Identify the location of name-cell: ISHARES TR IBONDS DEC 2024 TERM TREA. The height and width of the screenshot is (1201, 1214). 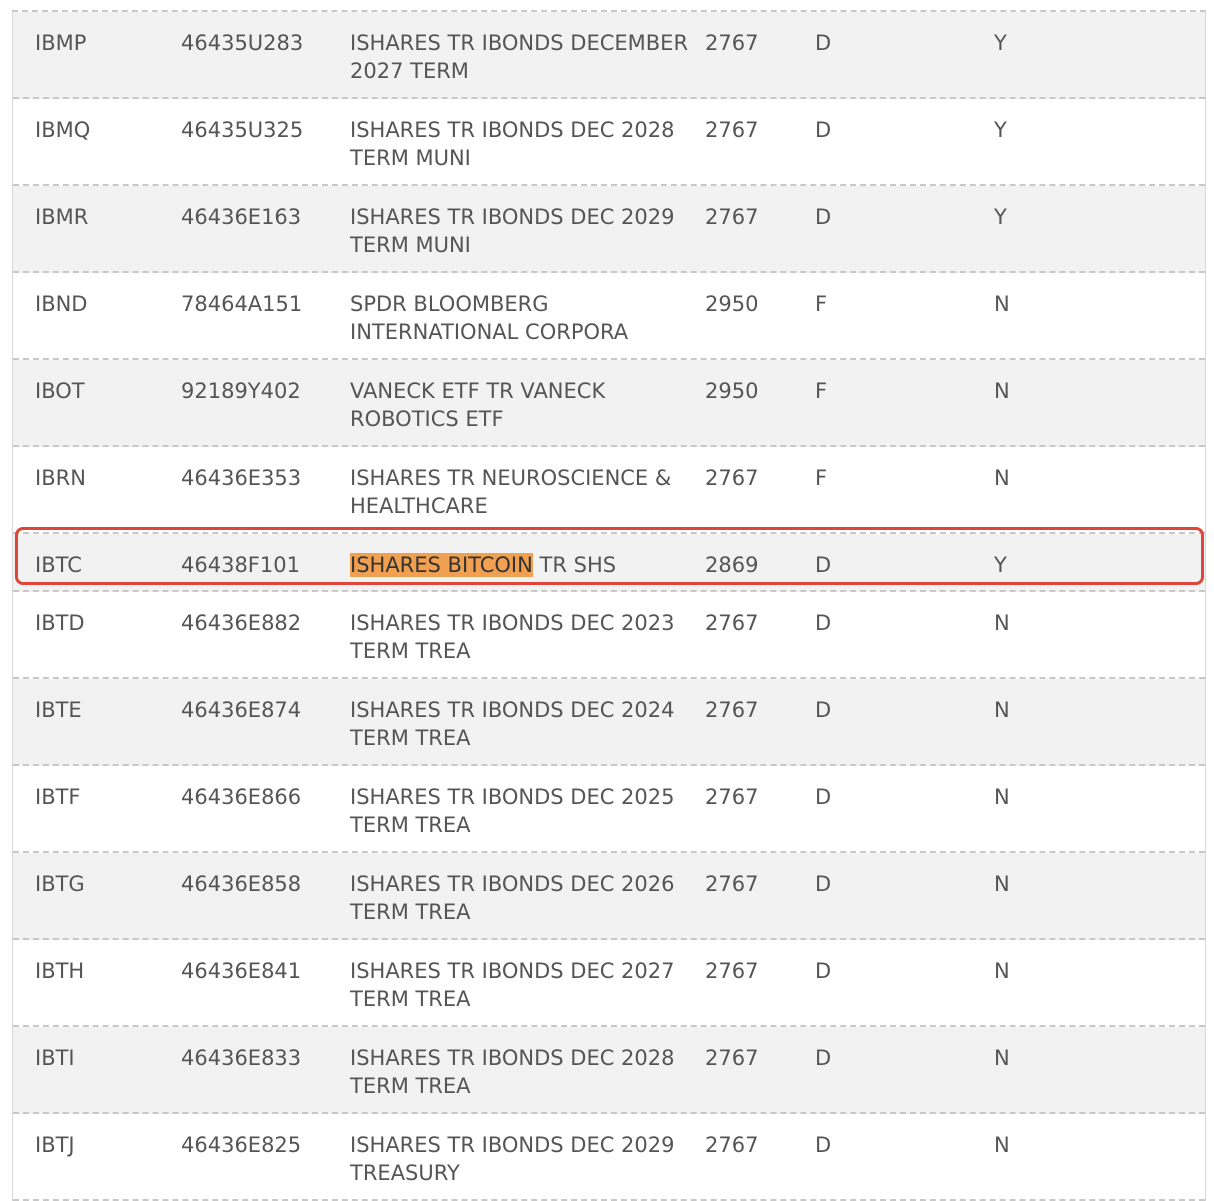
(512, 724).